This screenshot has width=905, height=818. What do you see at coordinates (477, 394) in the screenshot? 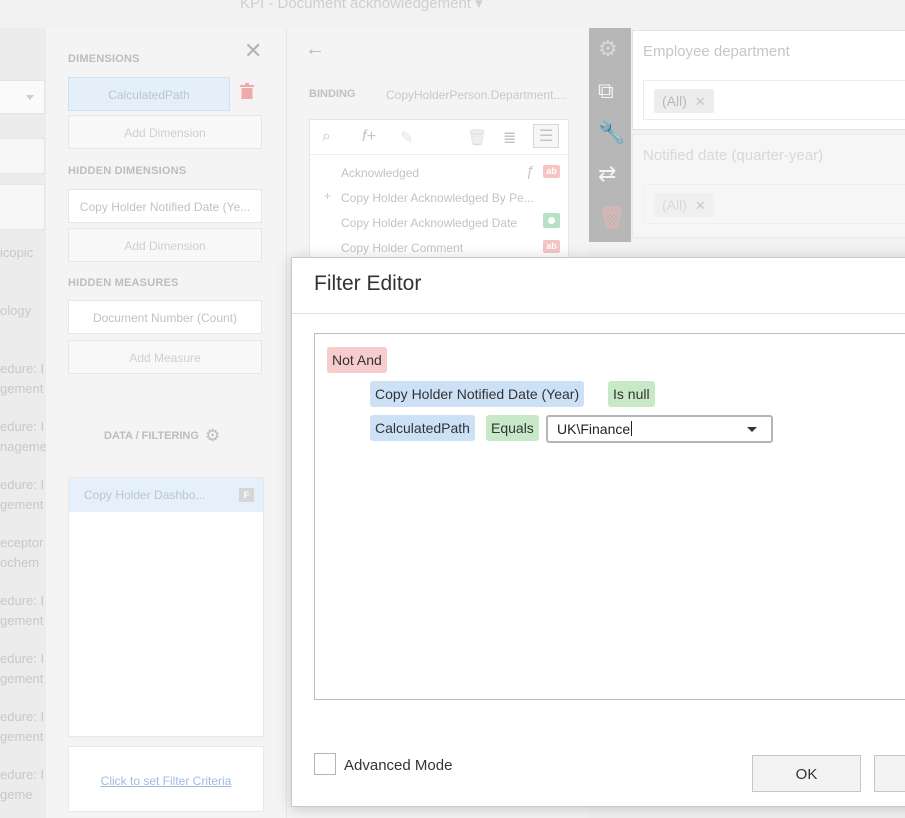
I see `condition-field-chip: Copy Holder Notified Date (Year)` at bounding box center [477, 394].